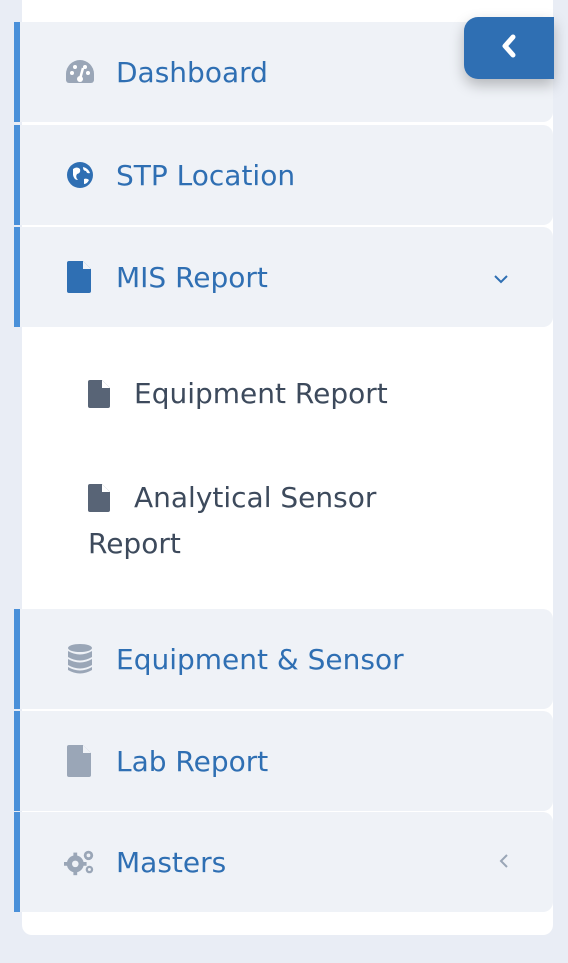 The width and height of the screenshot is (568, 963). What do you see at coordinates (206, 175) in the screenshot?
I see `sidebar-item-label: STP Location` at bounding box center [206, 175].